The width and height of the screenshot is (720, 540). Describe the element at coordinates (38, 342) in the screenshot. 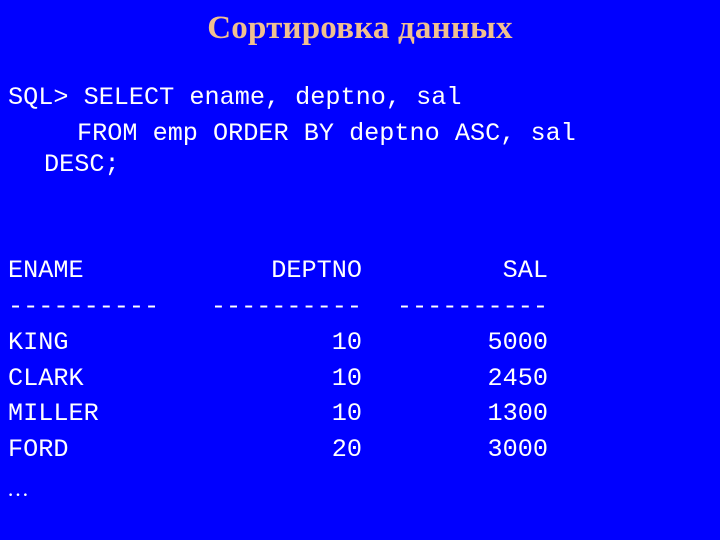

I see `cell-ename: KING` at that location.